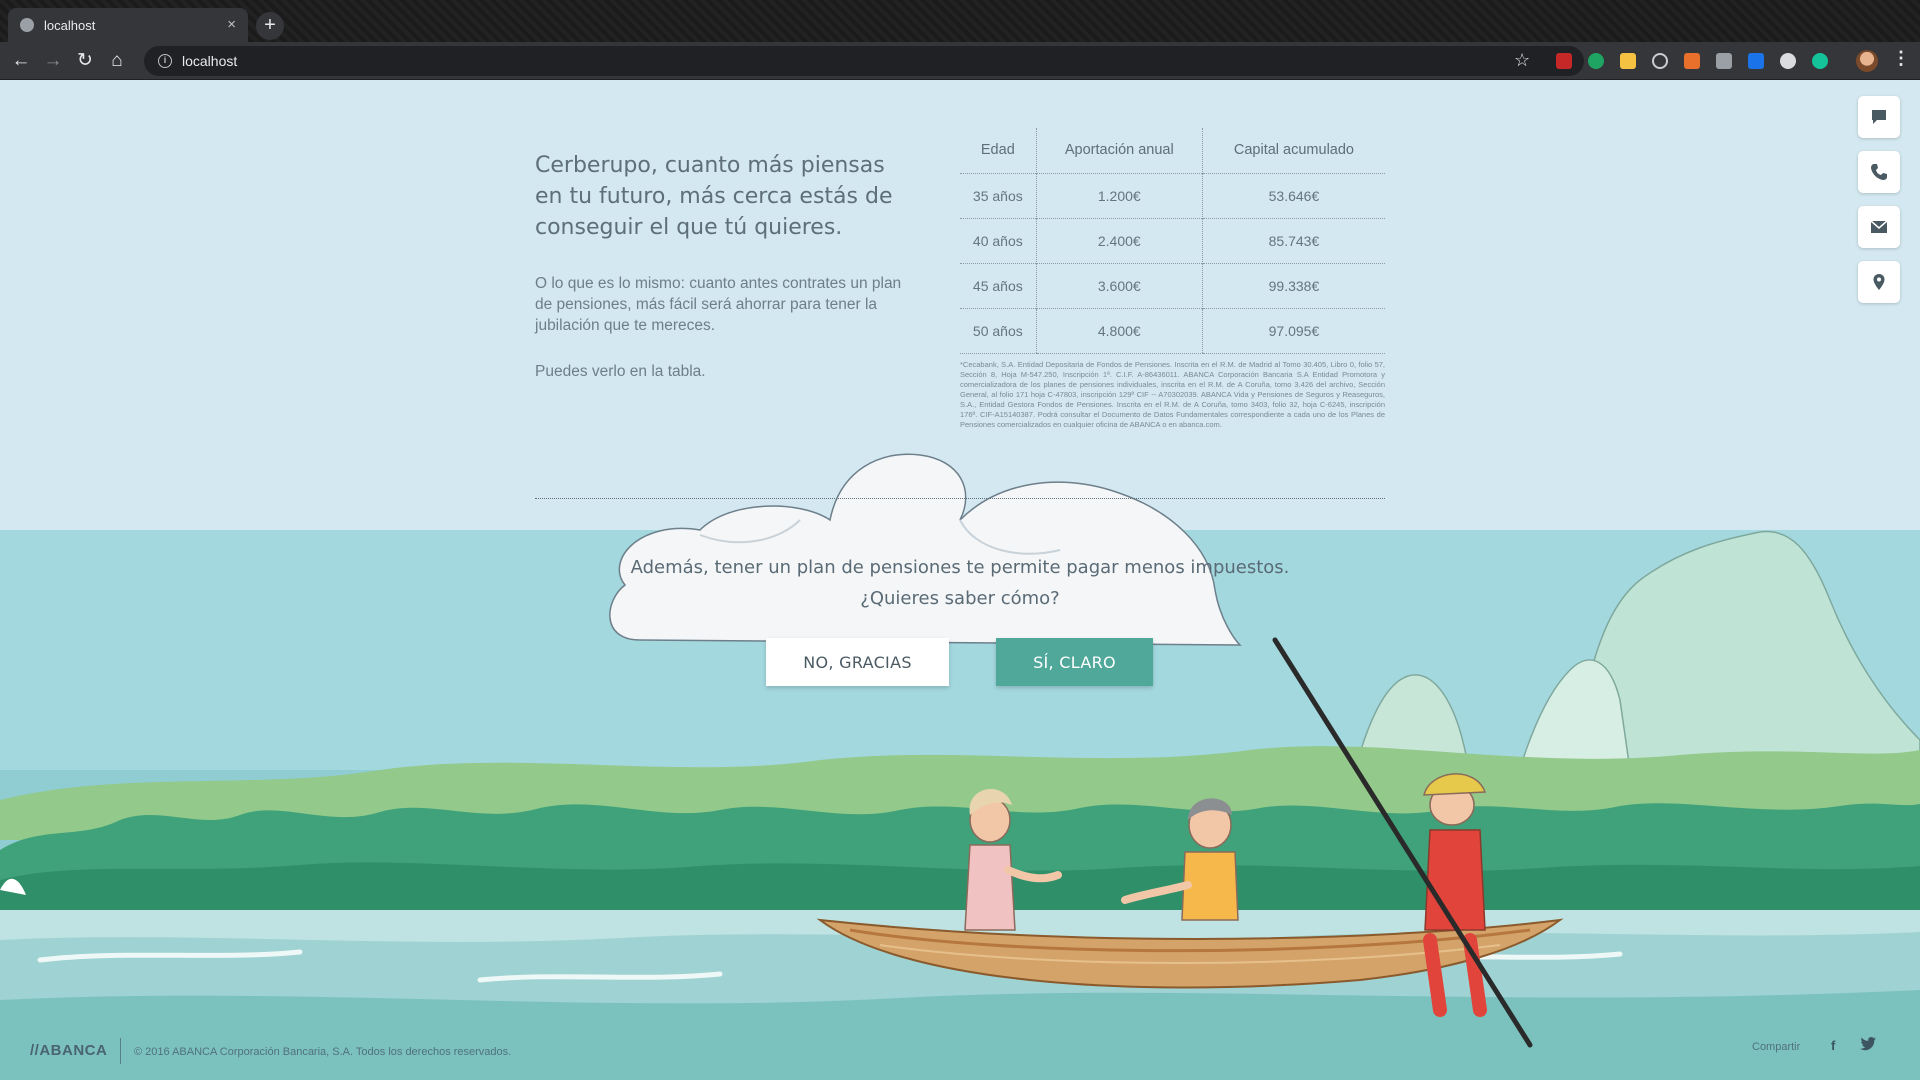 The height and width of the screenshot is (1080, 1920). Describe the element at coordinates (997, 150) in the screenshot. I see `column-header-age: Edad` at that location.